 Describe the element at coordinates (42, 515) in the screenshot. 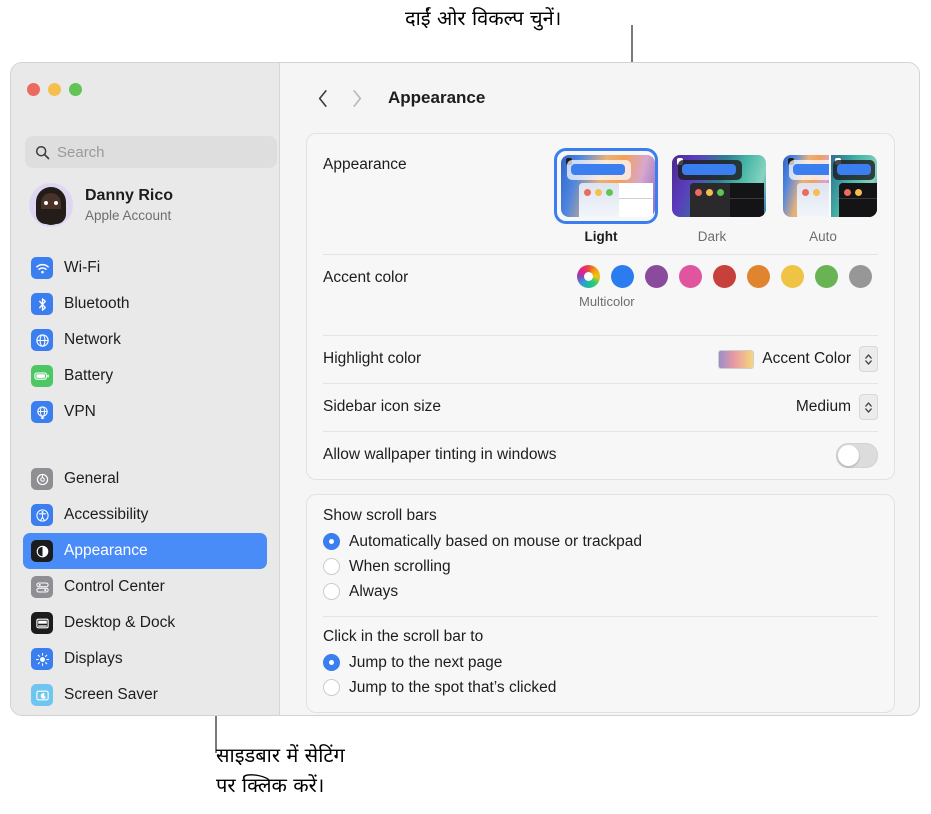

I see `accessibility-icon` at that location.